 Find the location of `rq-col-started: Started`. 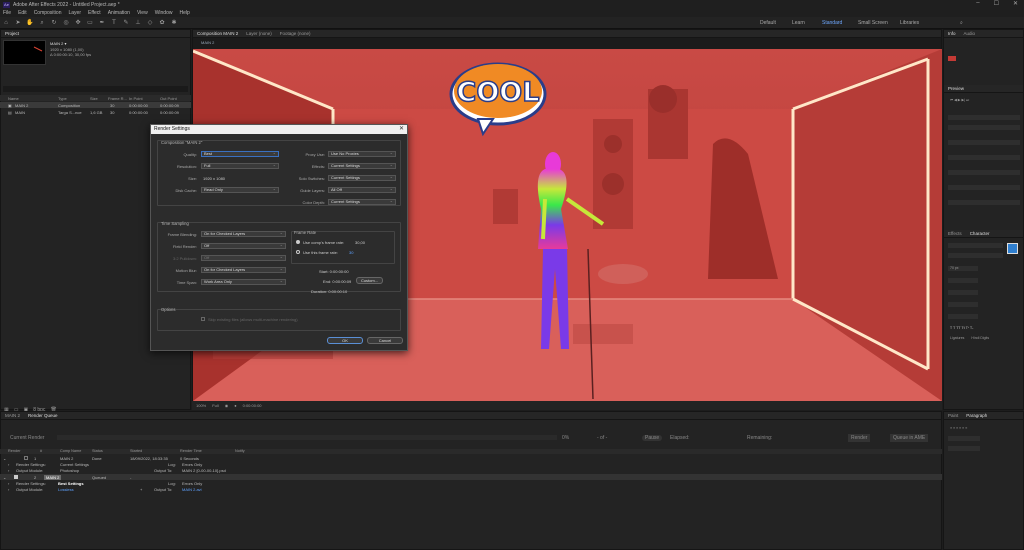

rq-col-started: Started is located at coordinates (136, 451).